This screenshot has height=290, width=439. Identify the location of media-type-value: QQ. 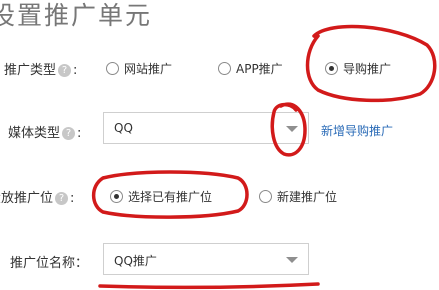
(123, 128).